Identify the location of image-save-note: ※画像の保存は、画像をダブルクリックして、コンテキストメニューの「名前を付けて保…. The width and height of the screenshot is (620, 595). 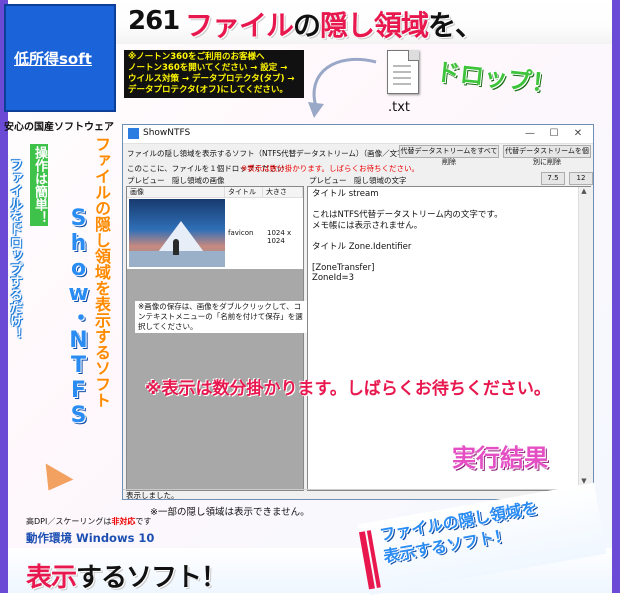
(223, 317).